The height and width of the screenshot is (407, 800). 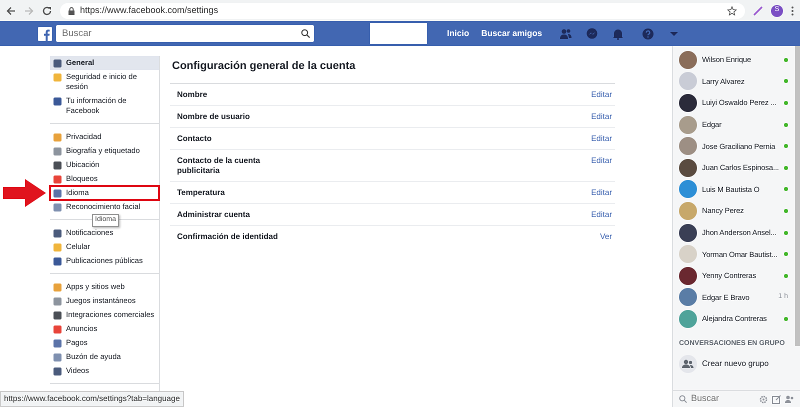 What do you see at coordinates (176, 33) in the screenshot?
I see `search-field: Buscar` at bounding box center [176, 33].